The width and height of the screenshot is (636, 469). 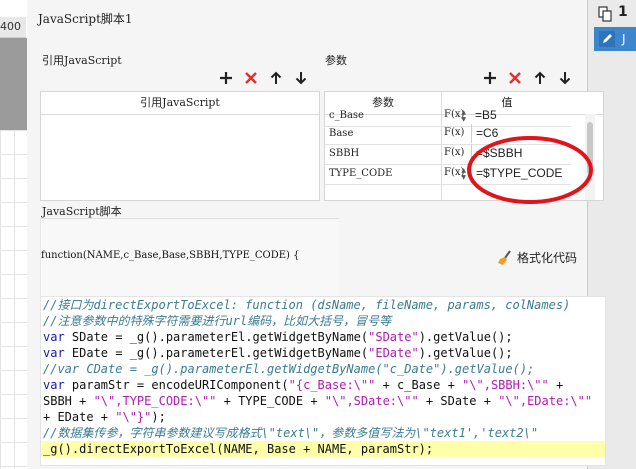 I want to click on code-text: paramStr = encodeURIComponent(, so click(x=176, y=385).